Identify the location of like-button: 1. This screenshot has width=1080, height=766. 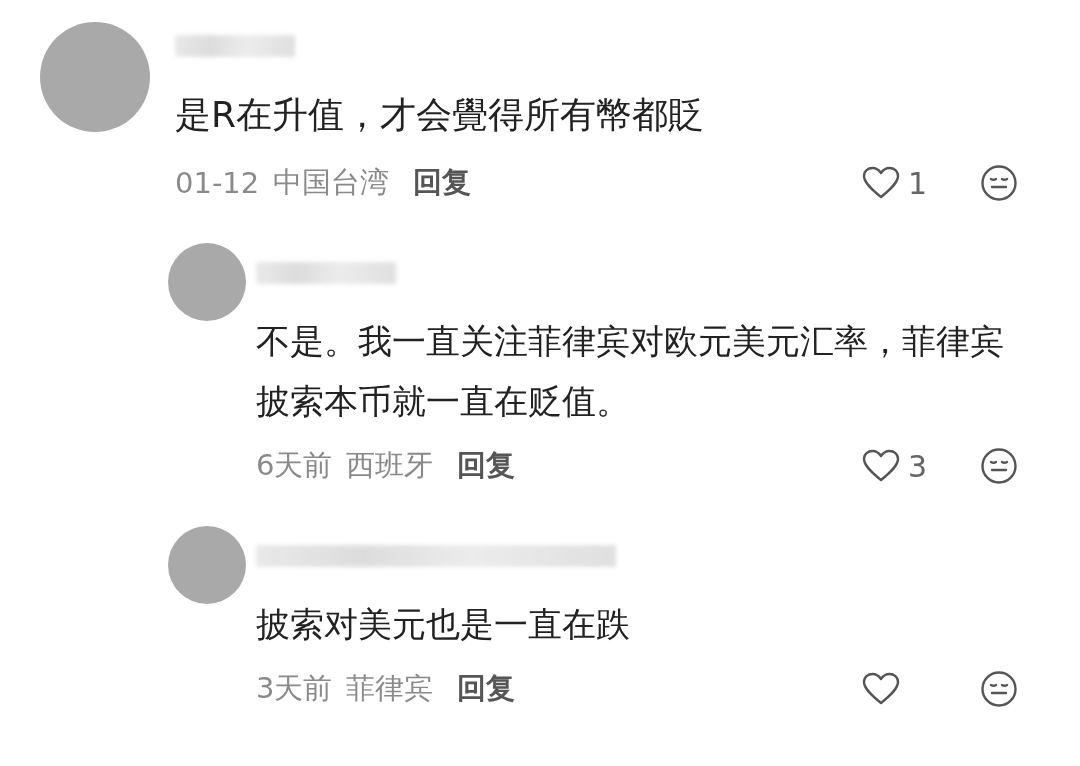
(907, 183).